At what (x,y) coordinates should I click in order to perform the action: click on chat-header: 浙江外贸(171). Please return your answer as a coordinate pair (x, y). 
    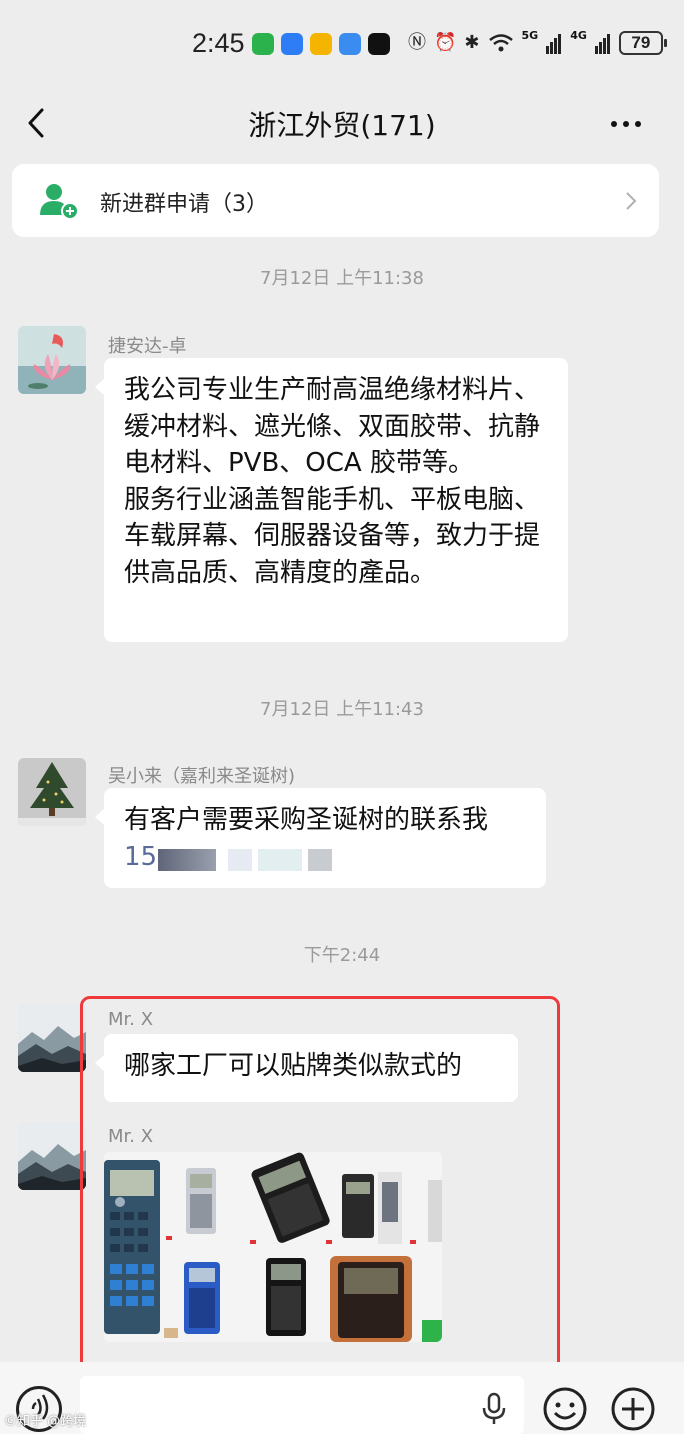
    Looking at the image, I should click on (342, 124).